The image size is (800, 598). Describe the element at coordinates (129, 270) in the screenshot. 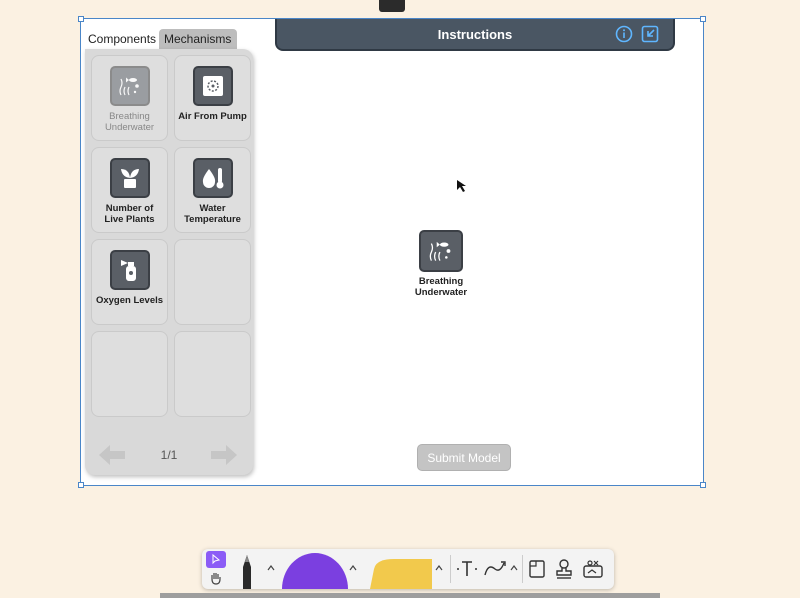

I see `oxygen-tank-icon` at that location.